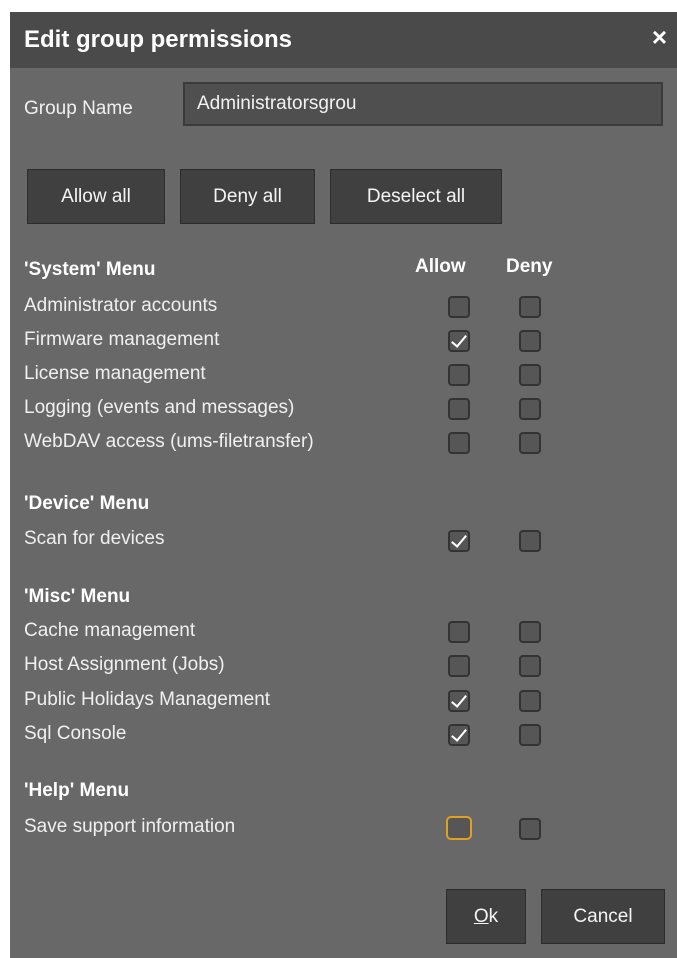 This screenshot has width=677, height=958. Describe the element at coordinates (75, 733) in the screenshot. I see `permission-label: Sql Console` at that location.